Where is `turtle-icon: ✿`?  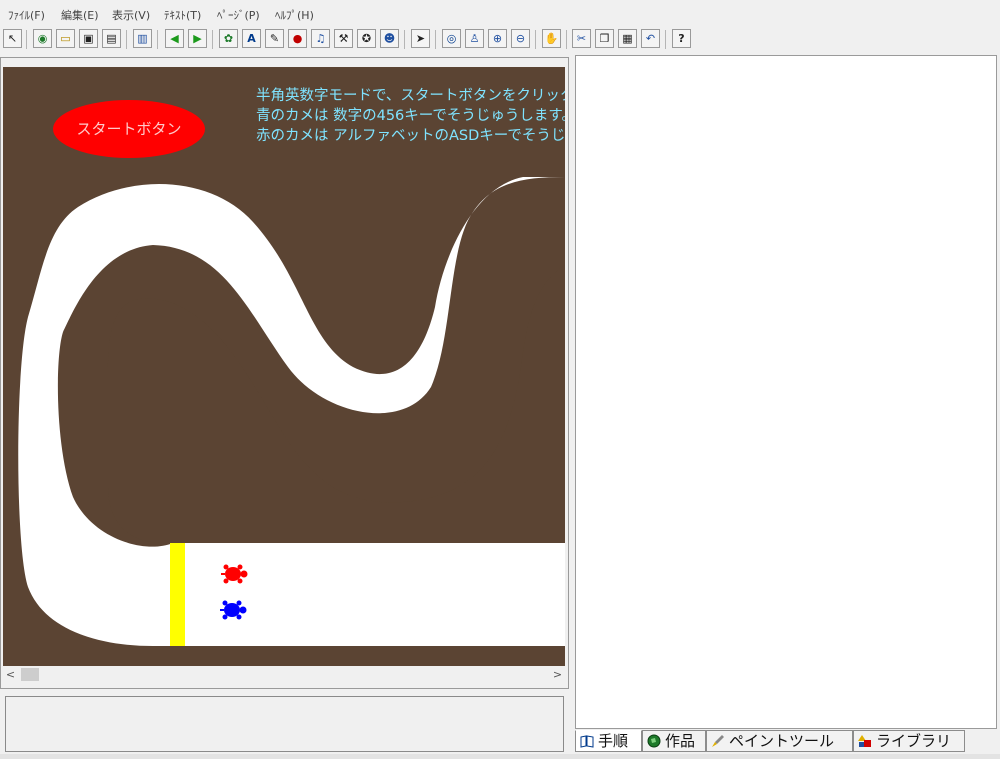
turtle-icon: ✿ is located at coordinates (228, 38).